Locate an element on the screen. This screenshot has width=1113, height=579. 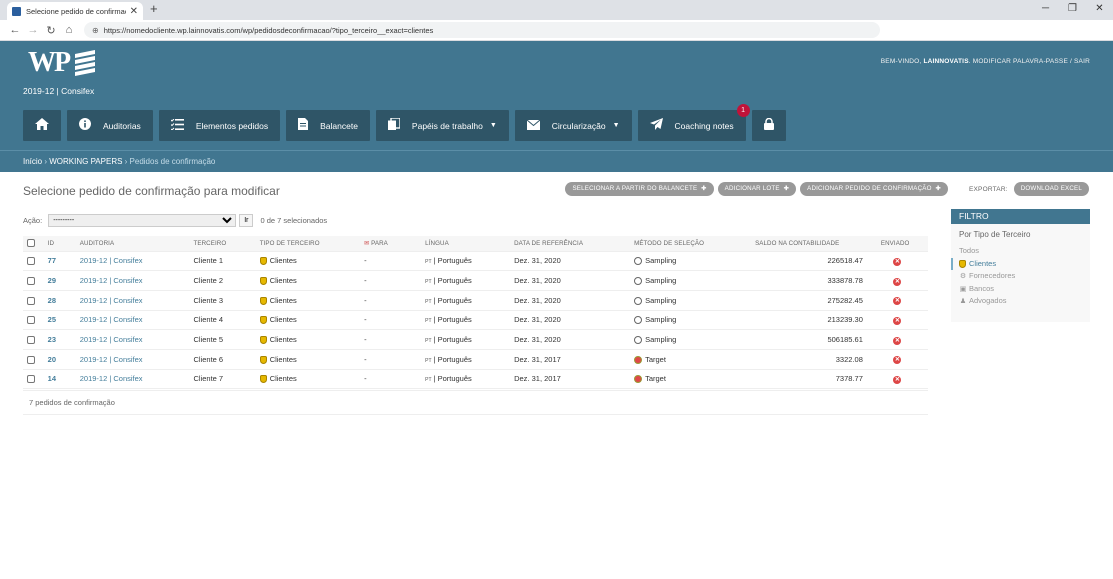
id-link: 20 is located at coordinates (52, 359).